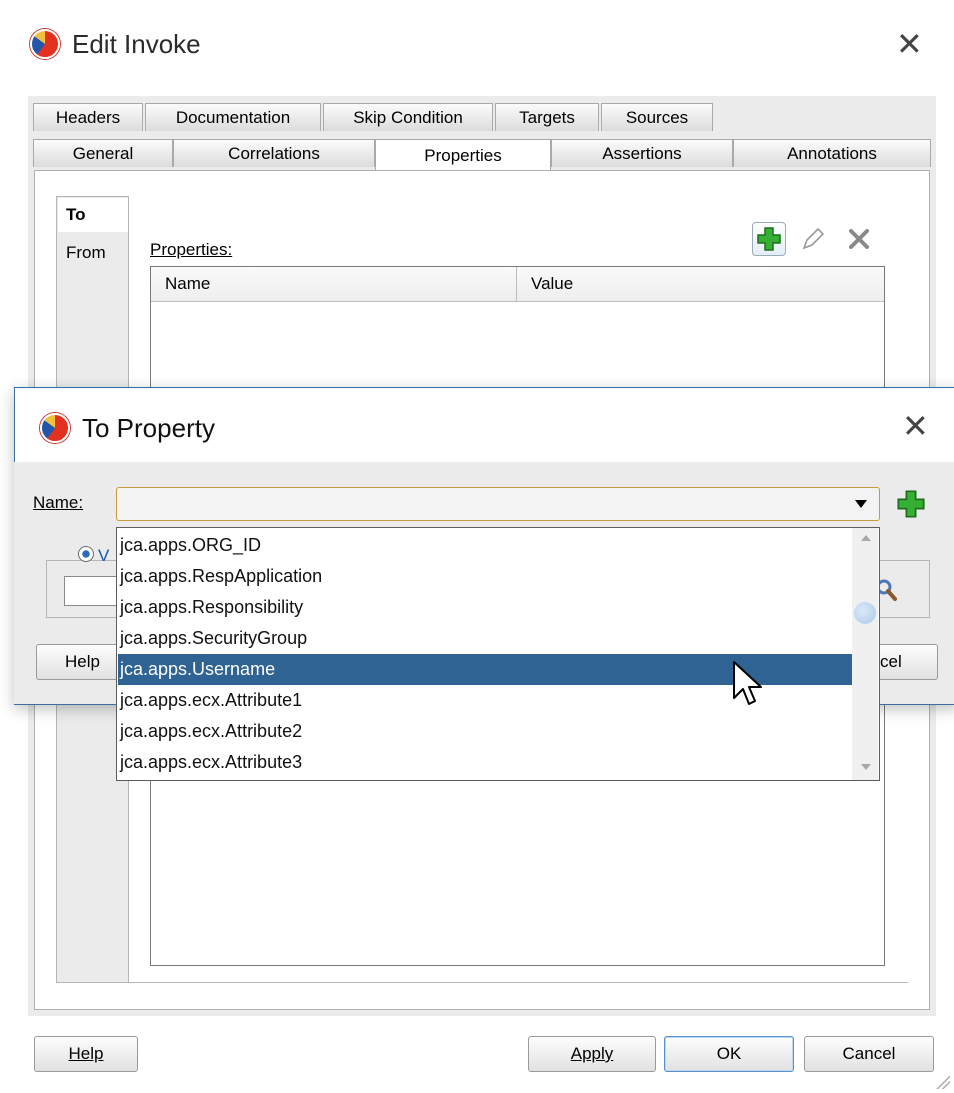 The image size is (954, 1093). I want to click on table-header: Name Value, so click(517, 284).